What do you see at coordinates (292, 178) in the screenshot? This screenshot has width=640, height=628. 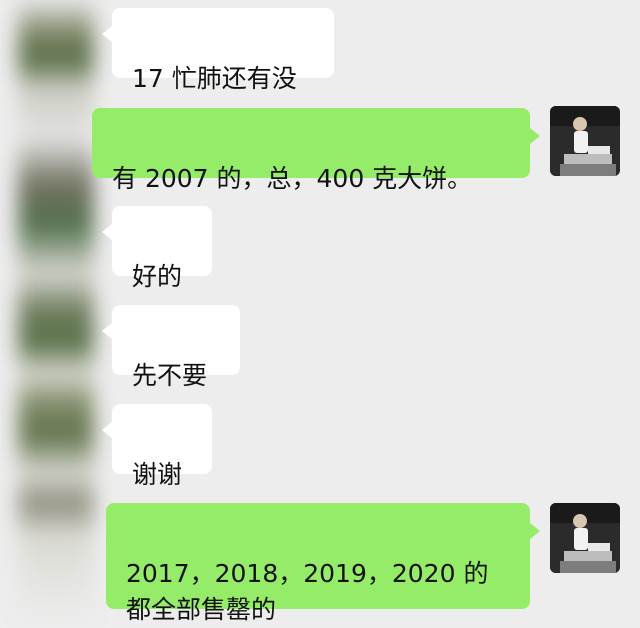 I see `message-text: 有 2007 的，总，400 克大饼。` at bounding box center [292, 178].